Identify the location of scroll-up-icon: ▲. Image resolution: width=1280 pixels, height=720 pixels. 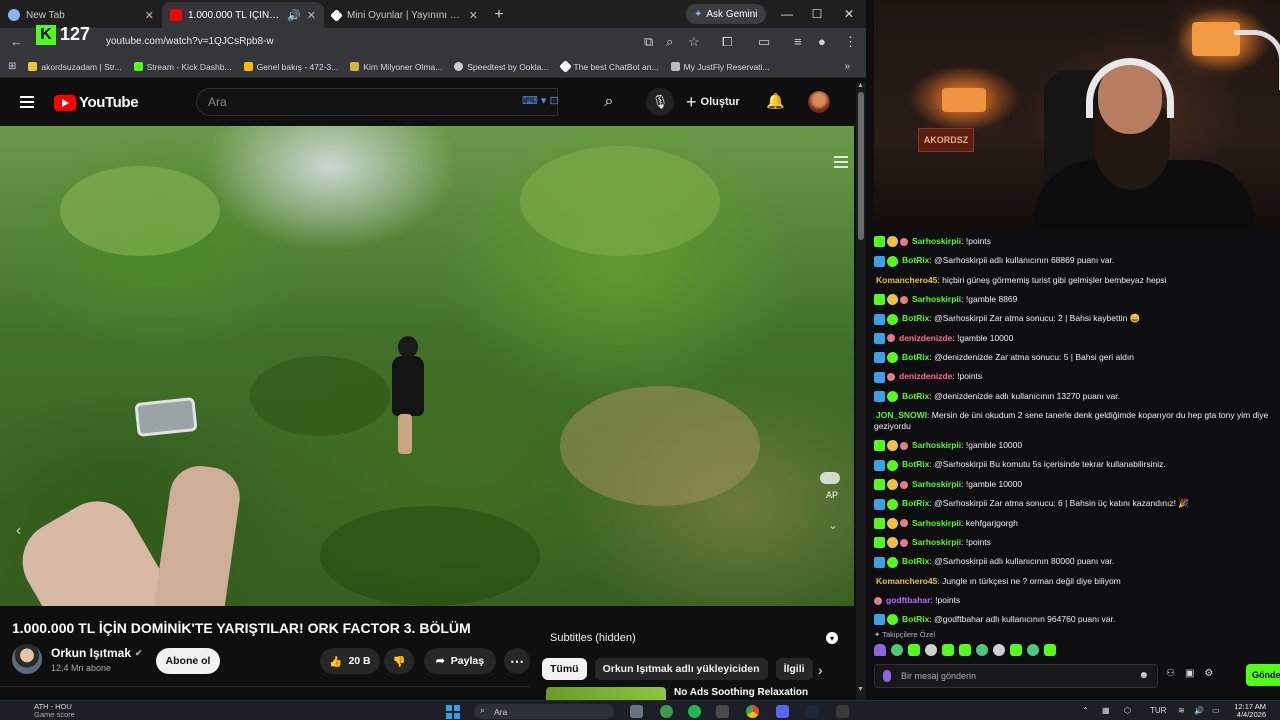
(860, 85).